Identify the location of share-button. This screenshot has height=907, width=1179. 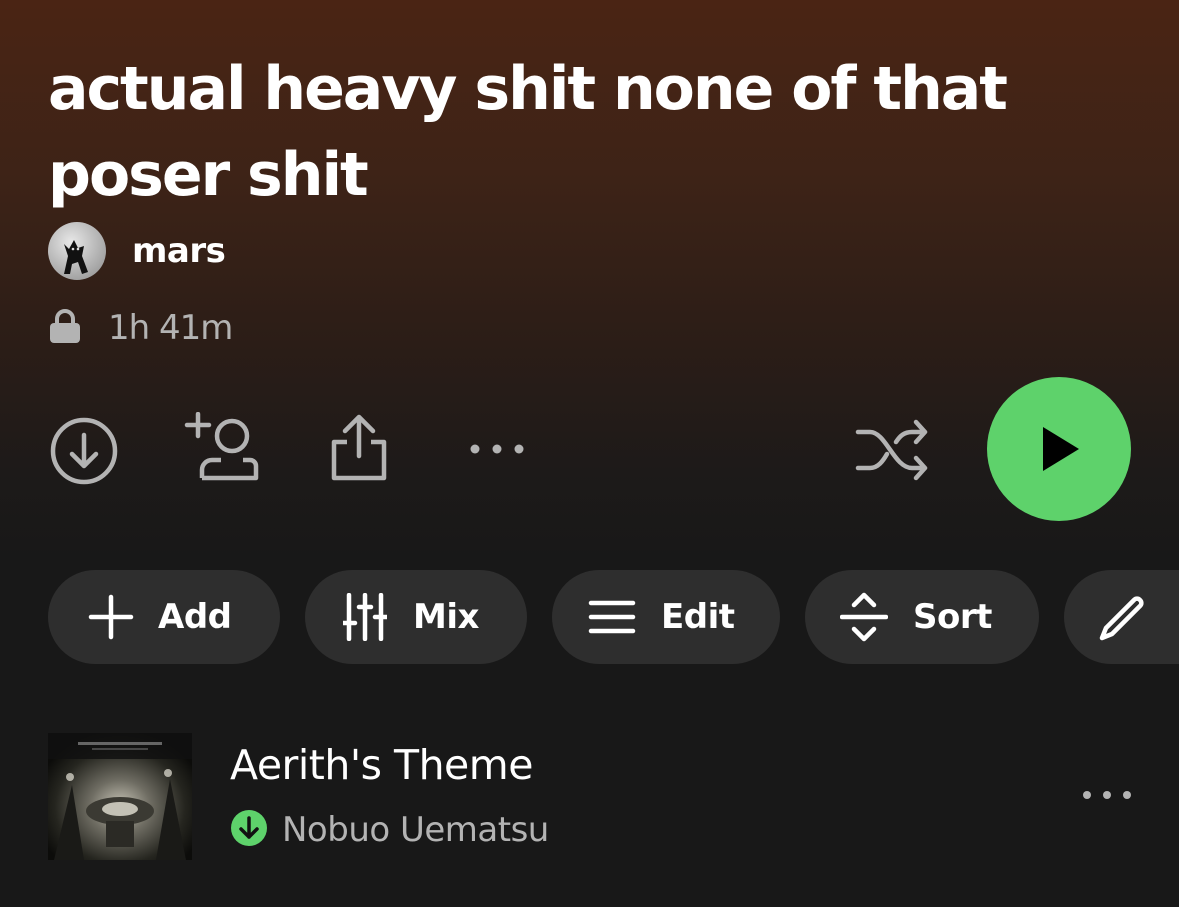
(359, 447).